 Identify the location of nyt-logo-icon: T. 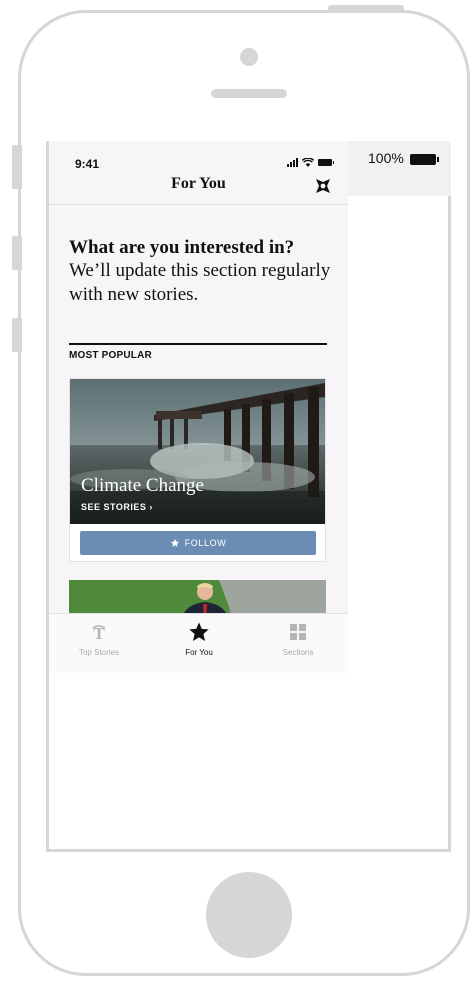
(99, 633).